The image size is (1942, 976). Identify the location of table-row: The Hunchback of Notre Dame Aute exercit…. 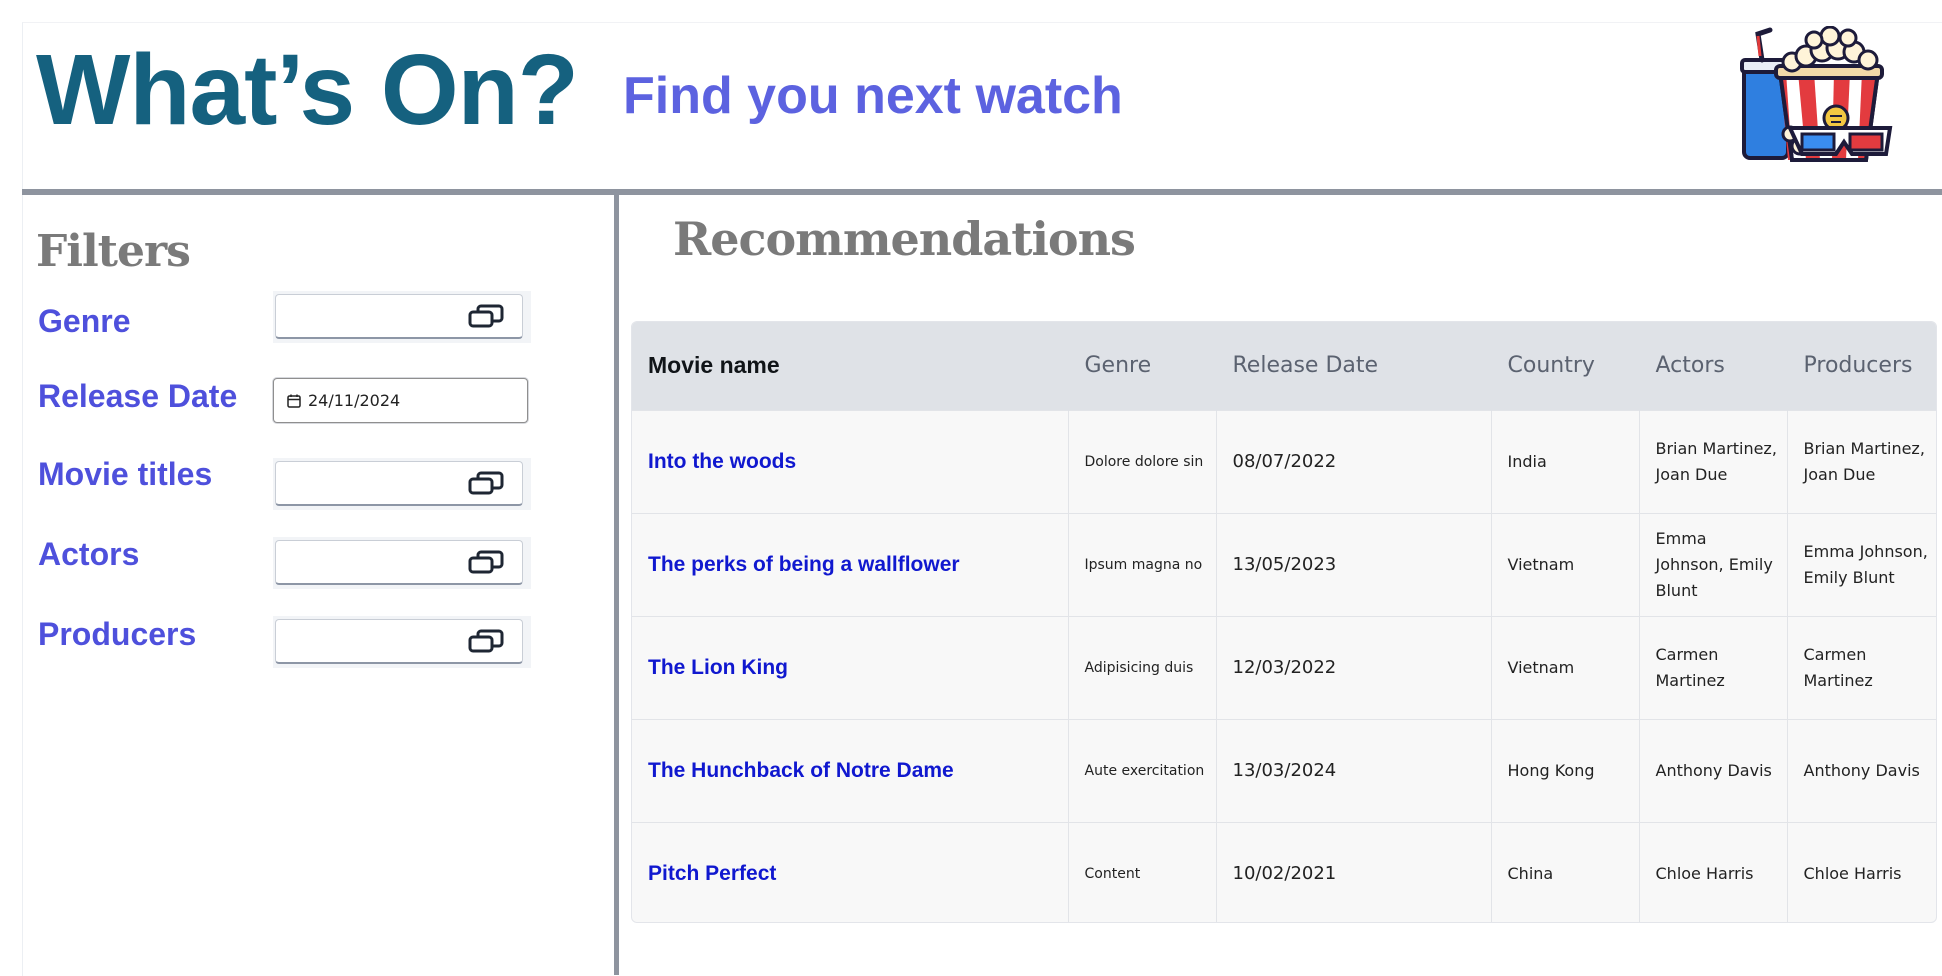
(1284, 770).